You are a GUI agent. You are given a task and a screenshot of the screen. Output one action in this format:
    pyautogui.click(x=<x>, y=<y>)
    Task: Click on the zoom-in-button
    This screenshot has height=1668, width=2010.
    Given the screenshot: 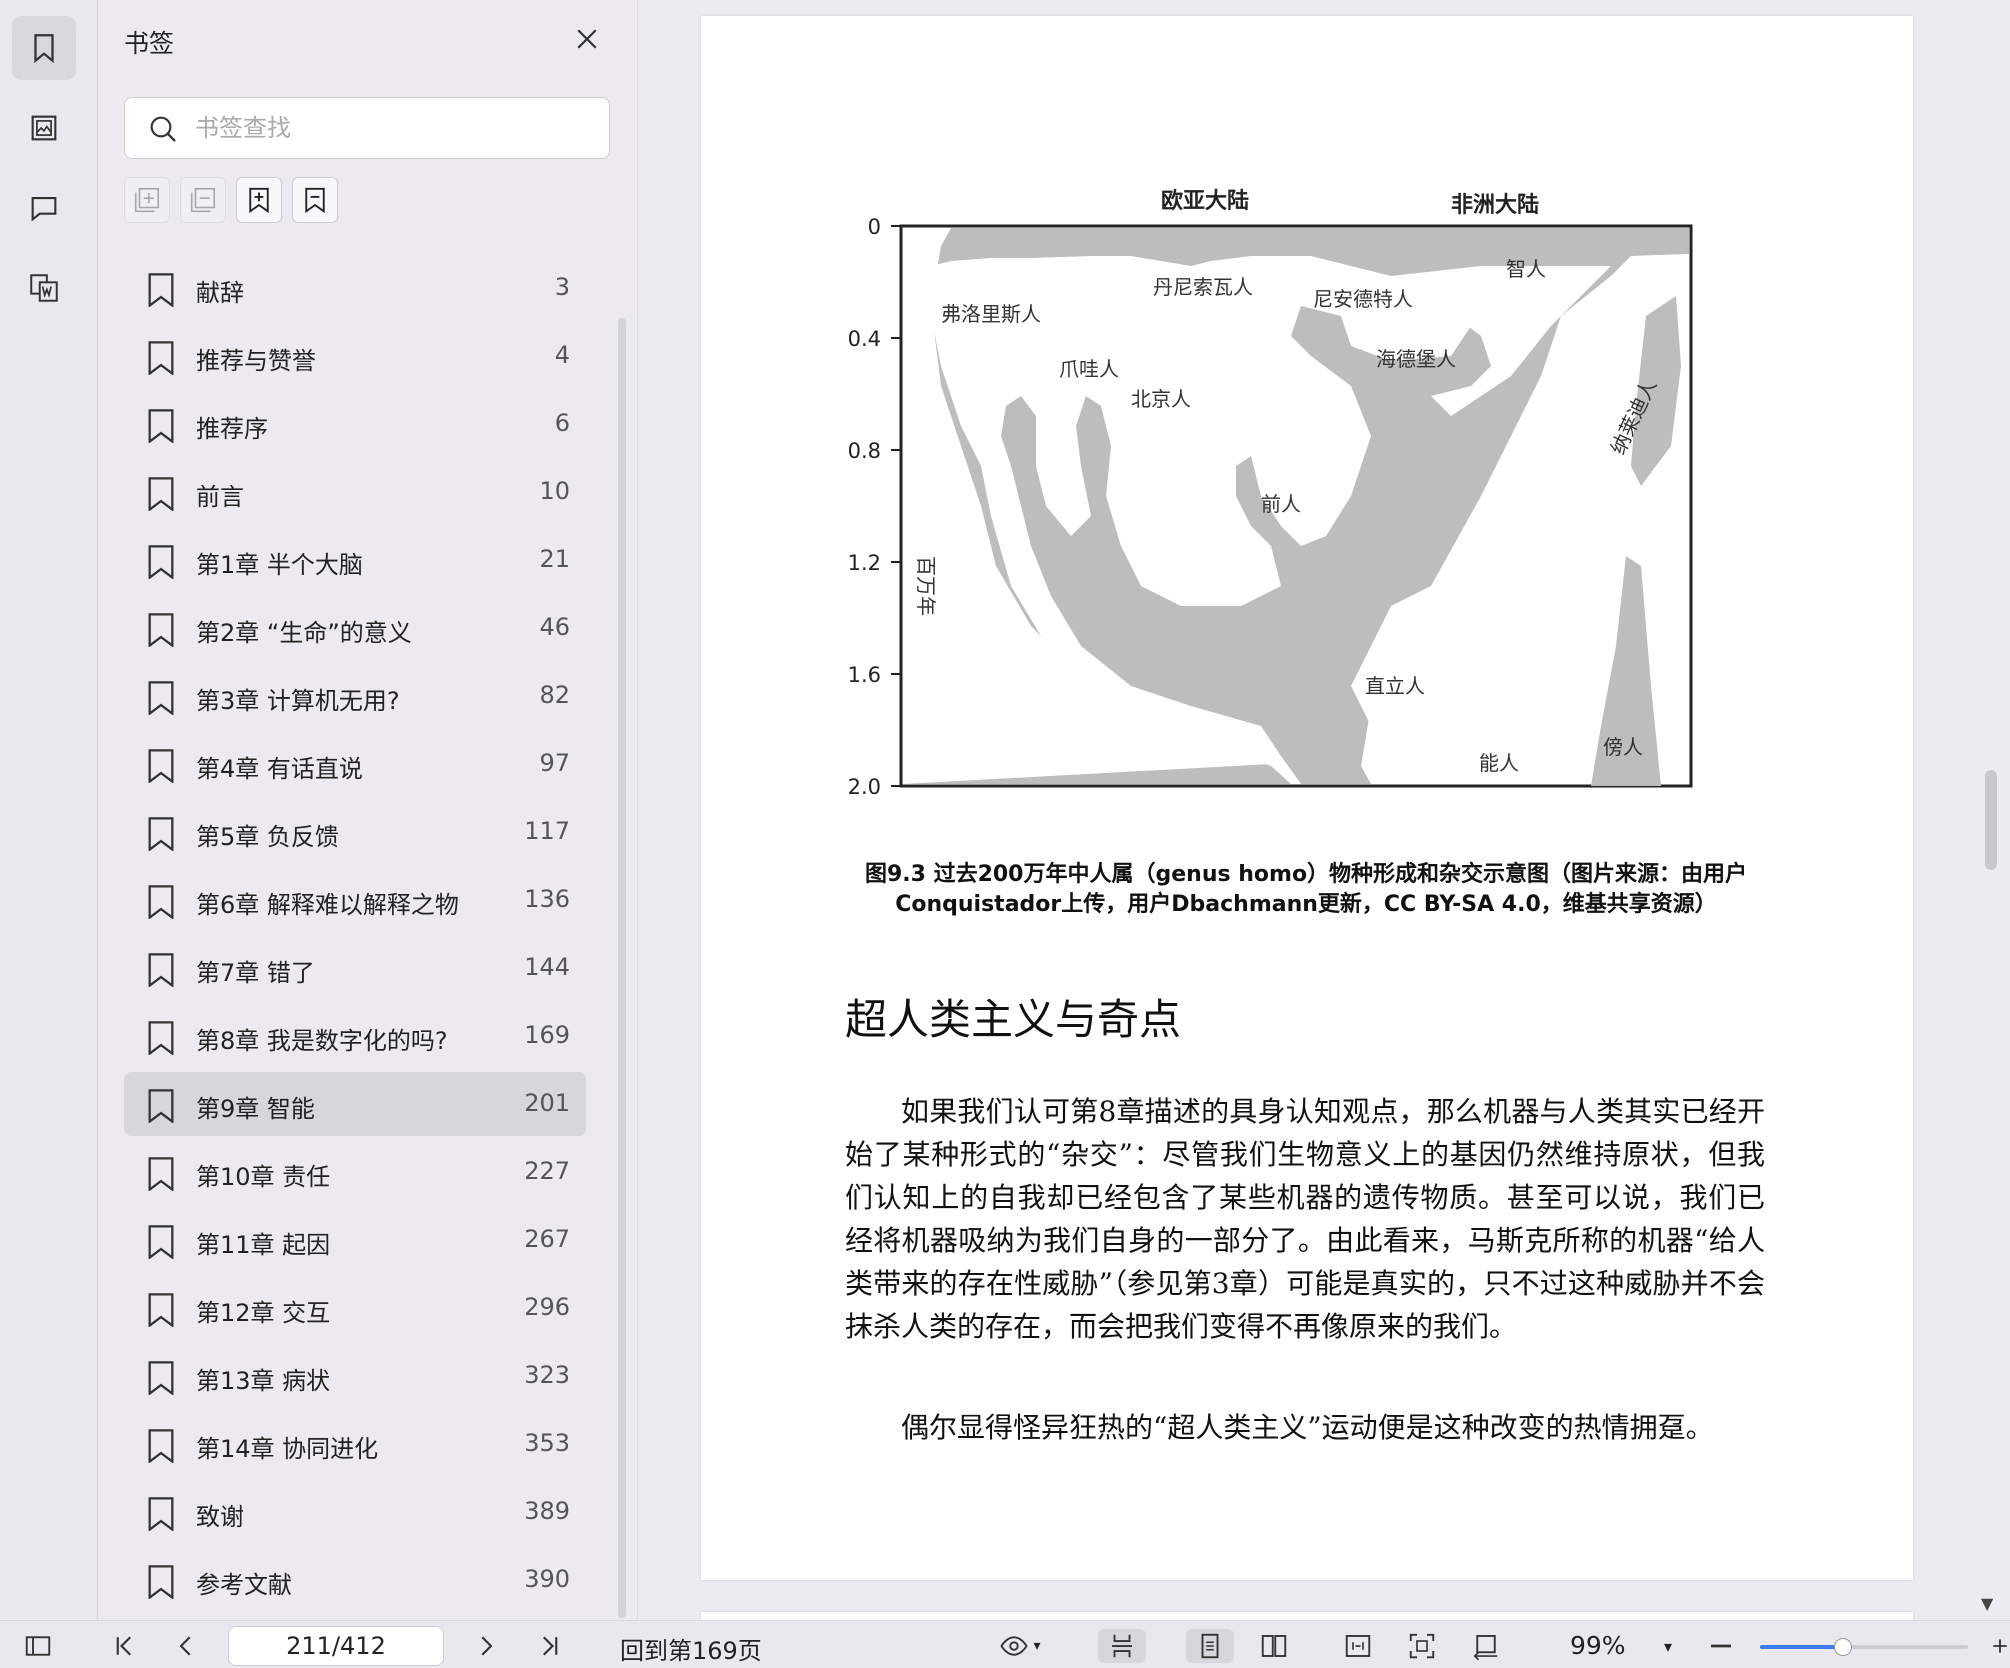 What is the action you would take?
    pyautogui.click(x=2000, y=1646)
    